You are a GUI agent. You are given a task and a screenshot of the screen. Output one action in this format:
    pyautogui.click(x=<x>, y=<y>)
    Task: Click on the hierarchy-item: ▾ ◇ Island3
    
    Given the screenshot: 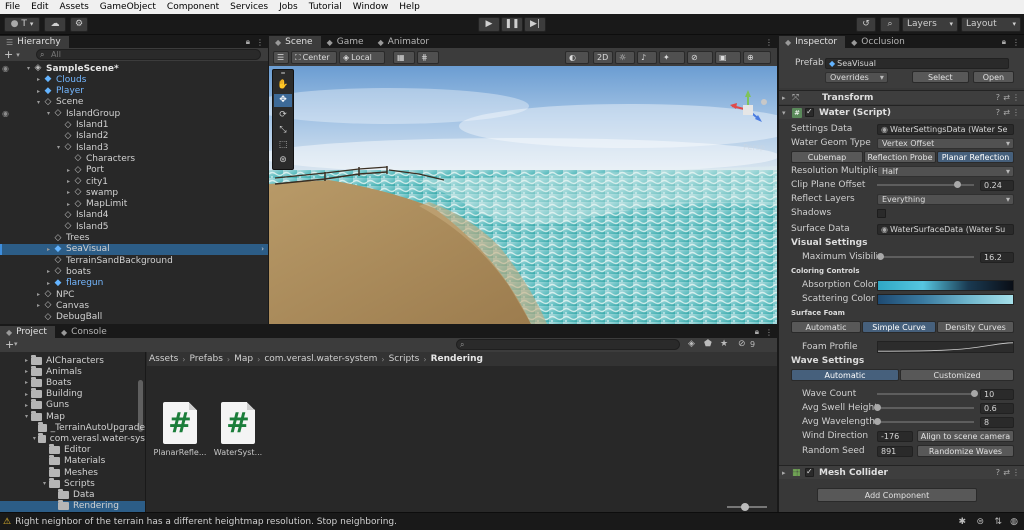 What is the action you would take?
    pyautogui.click(x=134, y=147)
    